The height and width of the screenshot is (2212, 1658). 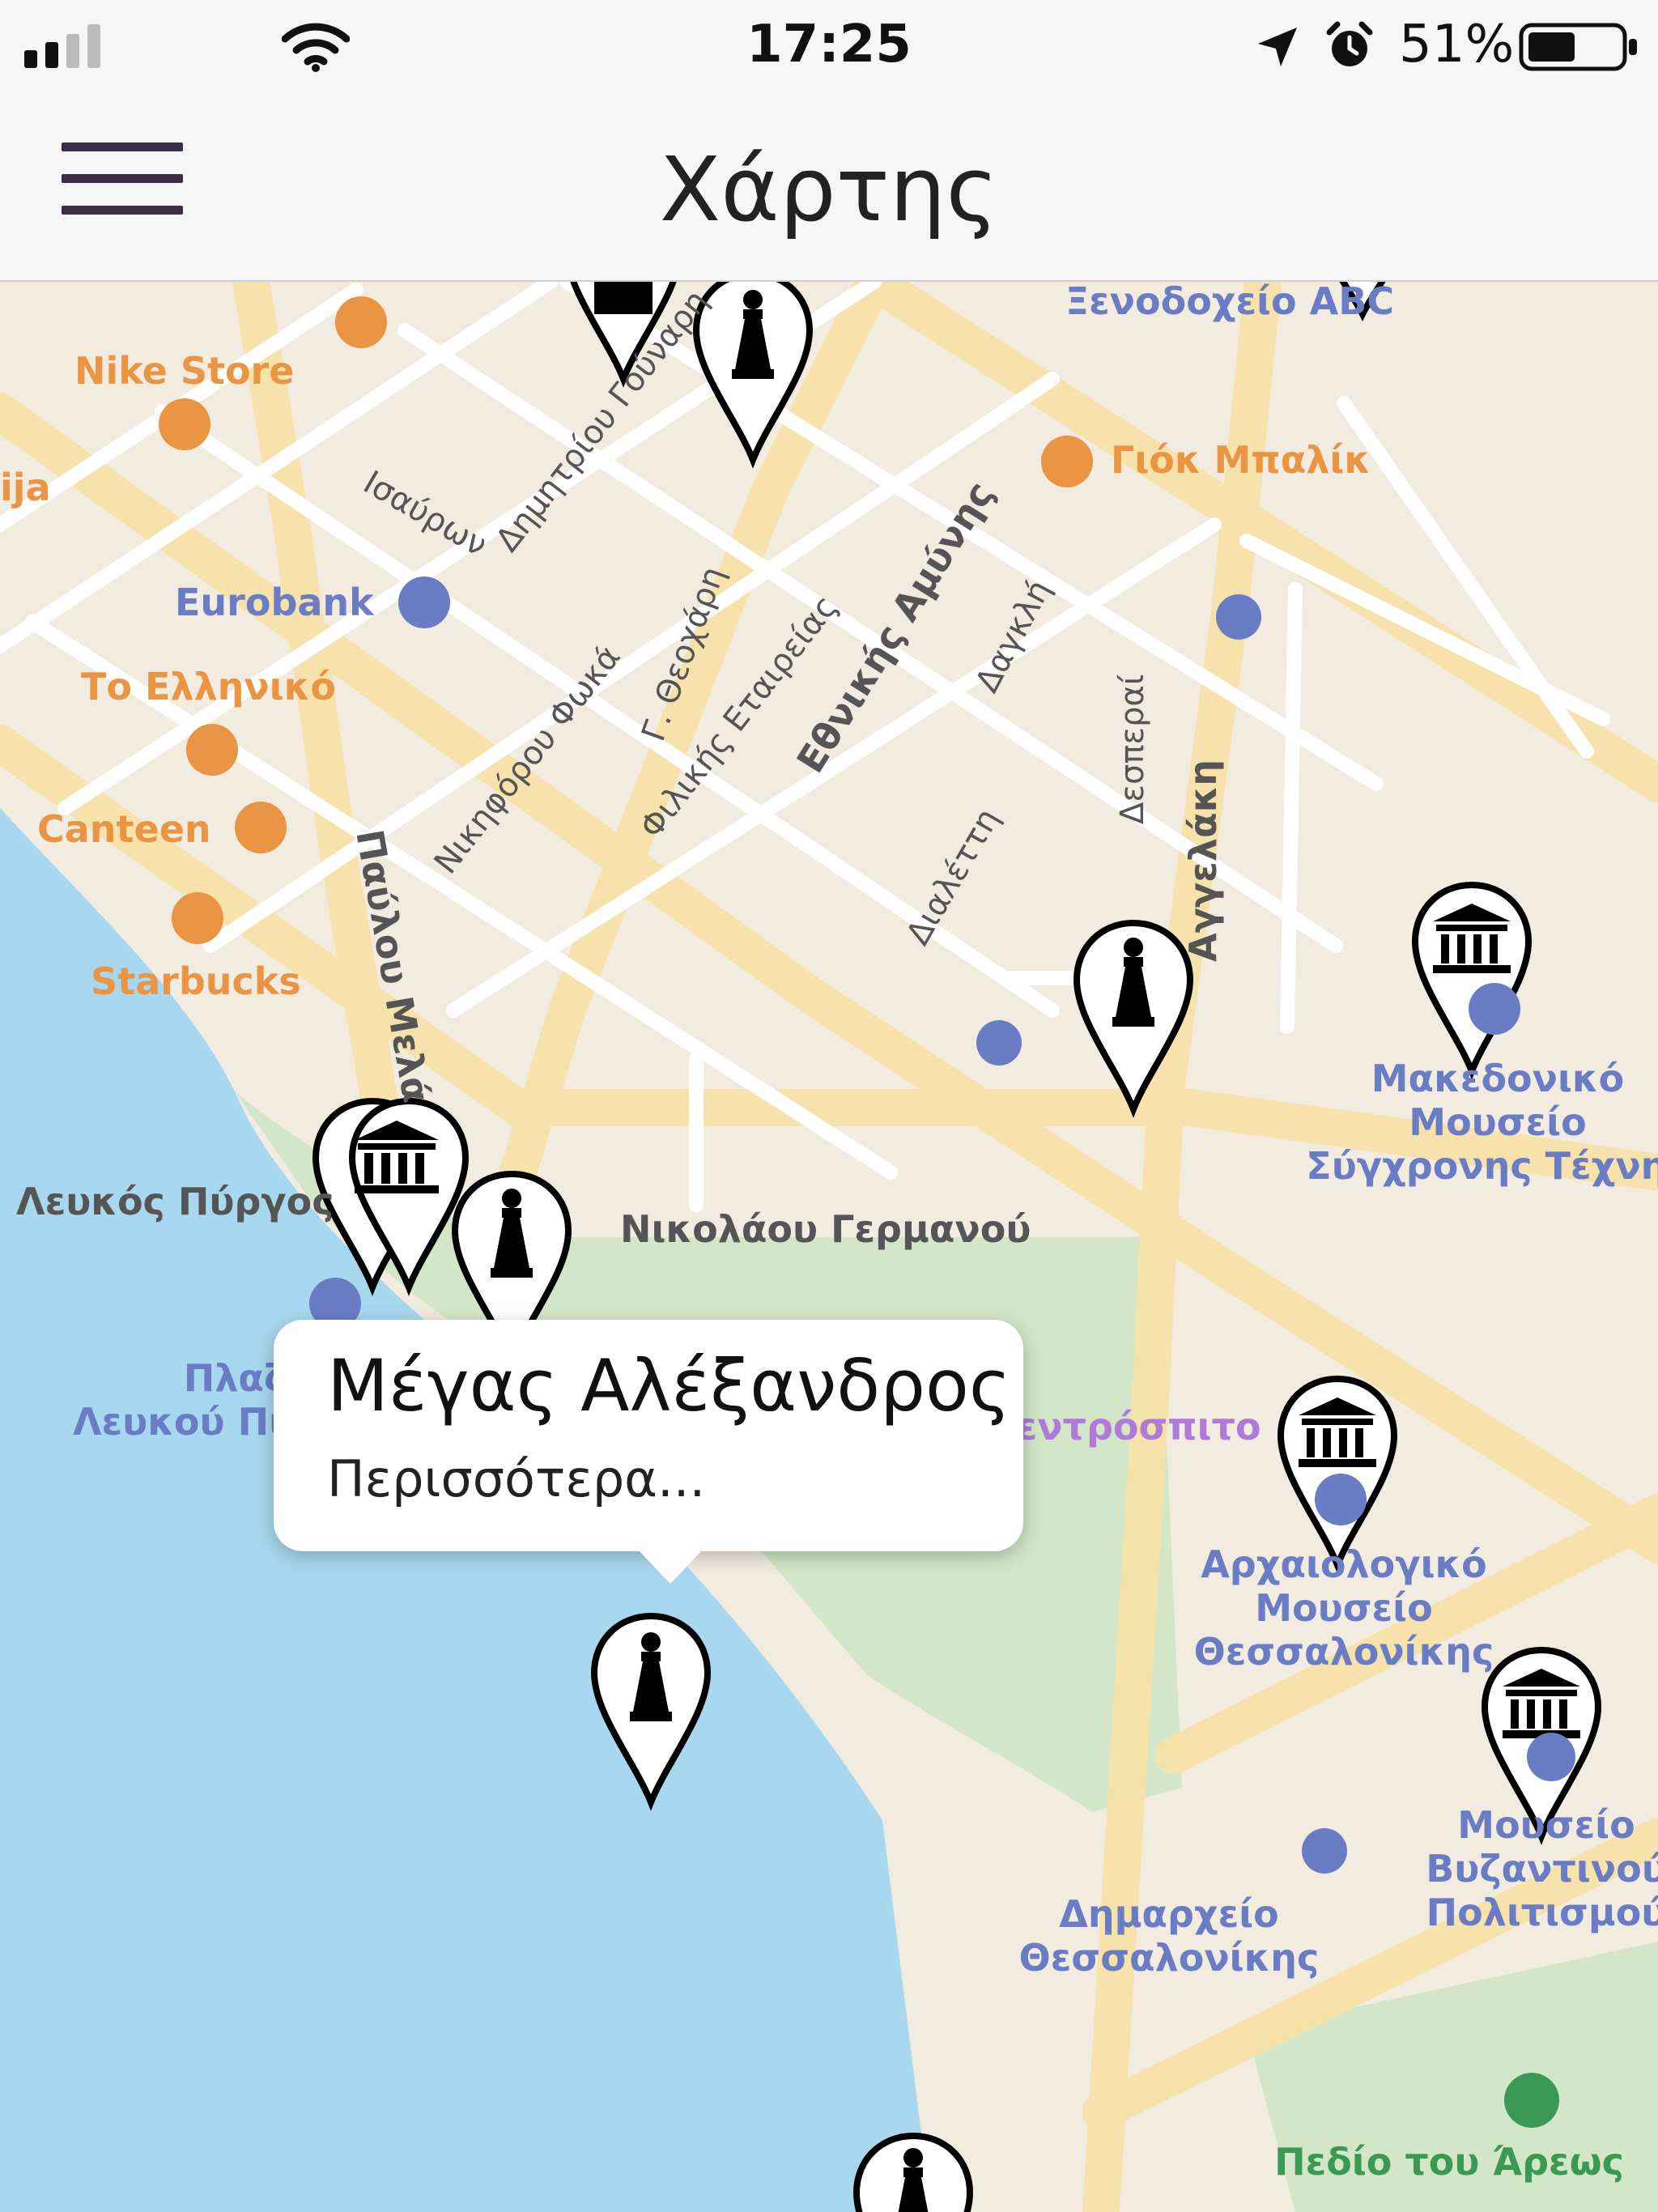 What do you see at coordinates (1169, 1914) in the screenshot?
I see `poi-label: Δημαρχείο` at bounding box center [1169, 1914].